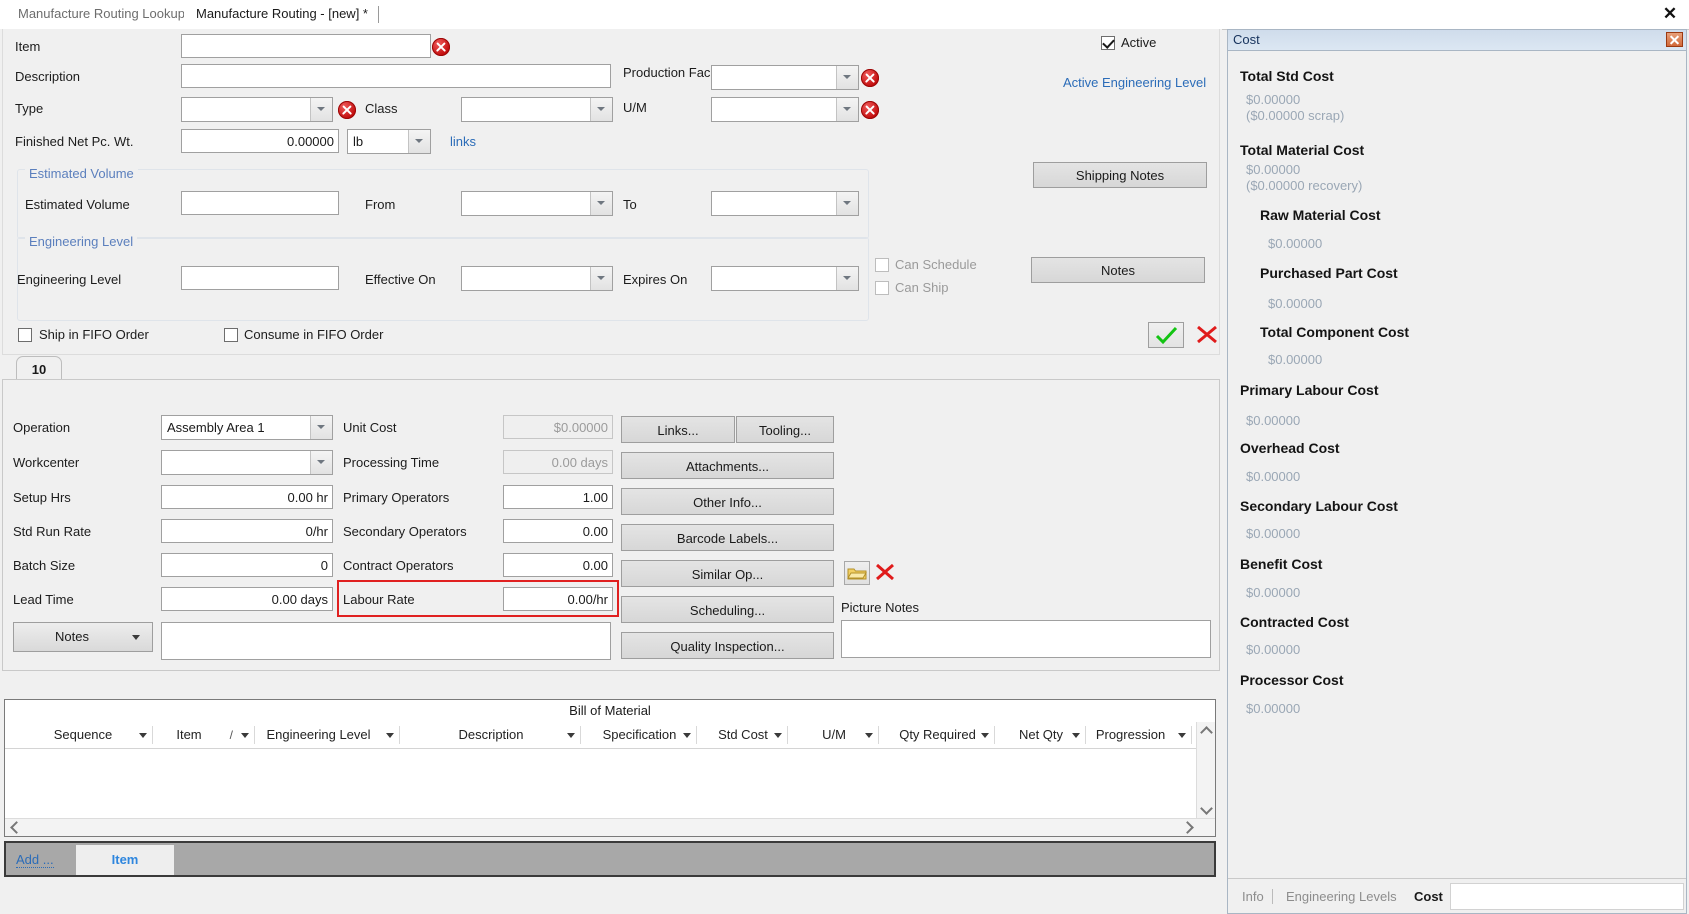 This screenshot has height=914, width=1689. What do you see at coordinates (1108, 43) in the screenshot?
I see `active-checkbox` at bounding box center [1108, 43].